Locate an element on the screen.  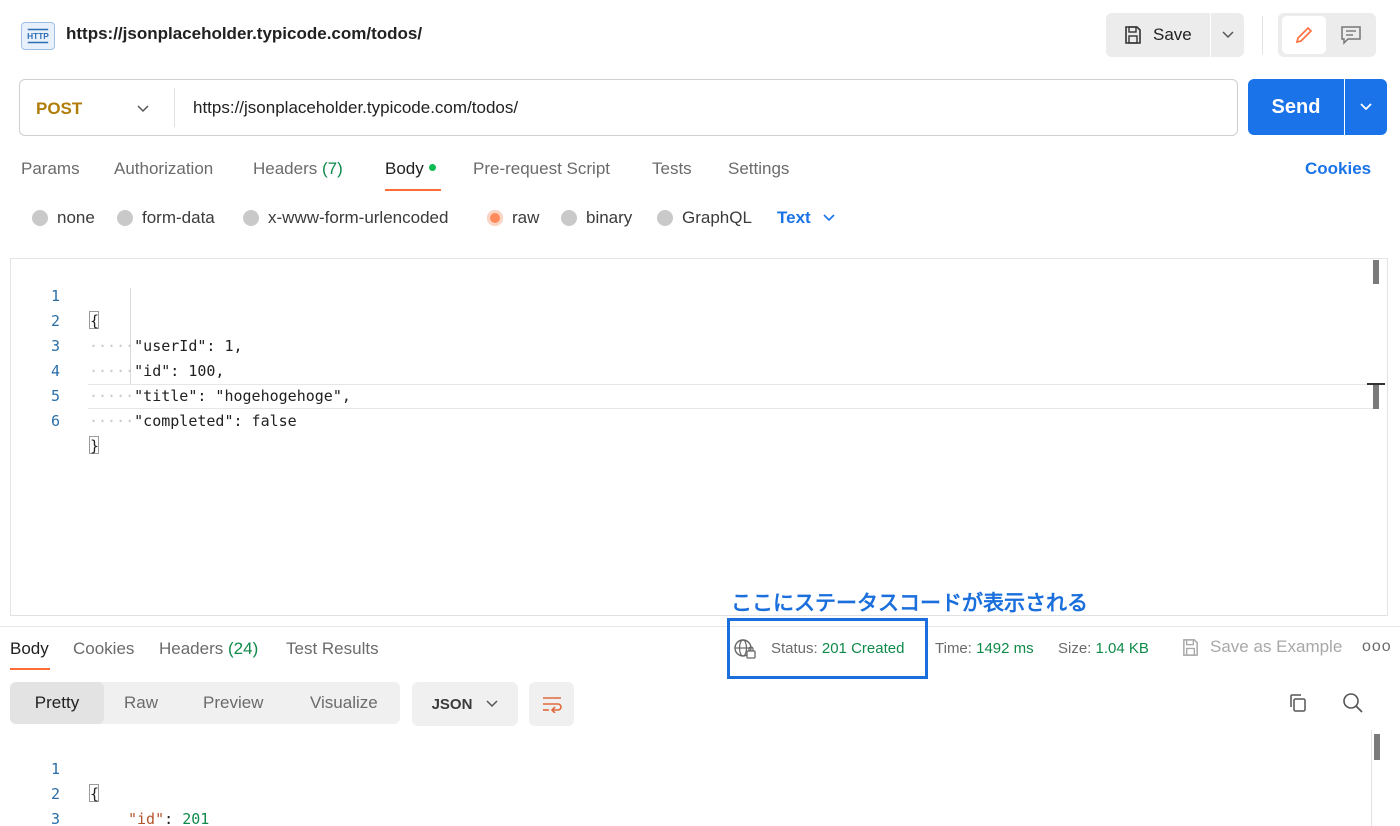
search-icon is located at coordinates (1353, 705).